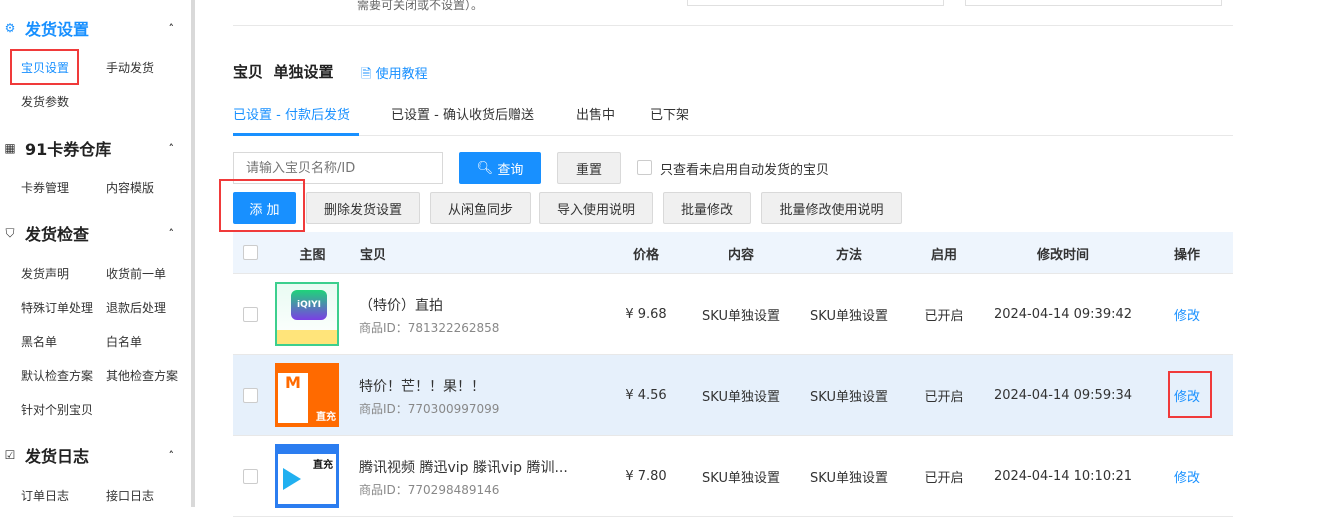 Image resolution: width=1317 pixels, height=517 pixels. What do you see at coordinates (366, 74) in the screenshot?
I see `document-icon: 🗎` at bounding box center [366, 74].